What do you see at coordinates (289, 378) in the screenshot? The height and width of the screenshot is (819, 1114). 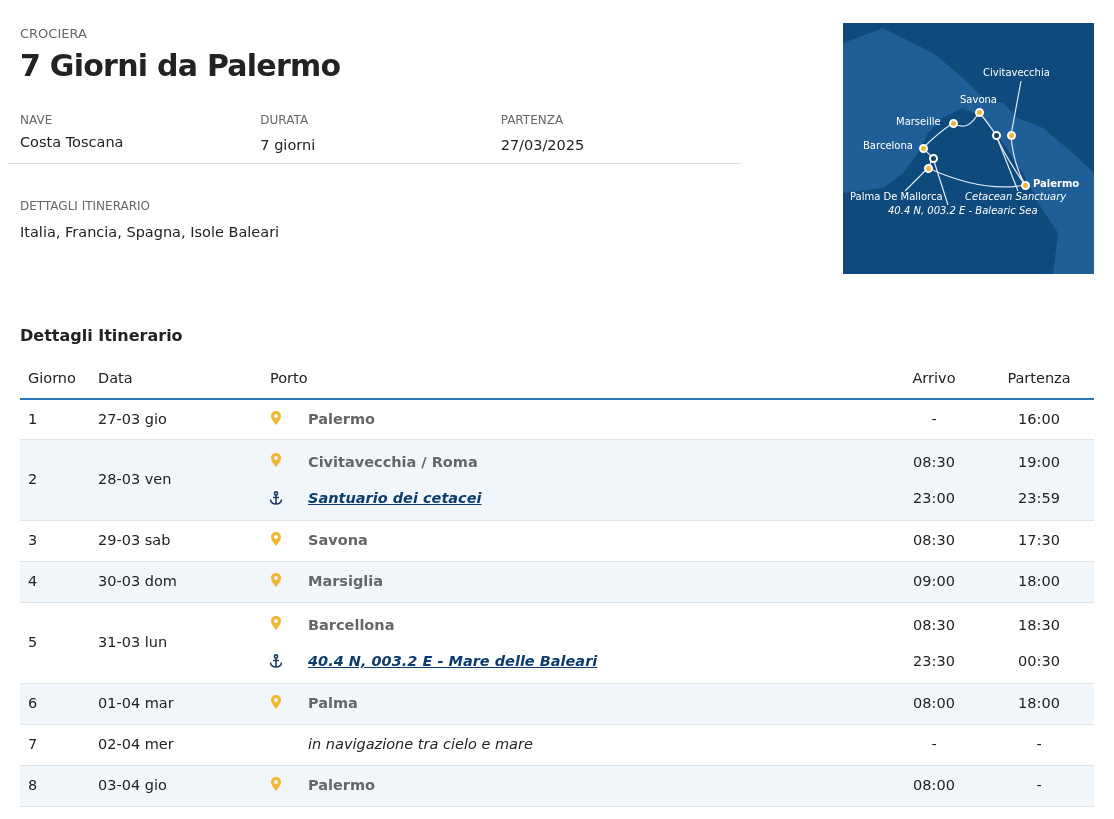 I see `column-header: Porto` at bounding box center [289, 378].